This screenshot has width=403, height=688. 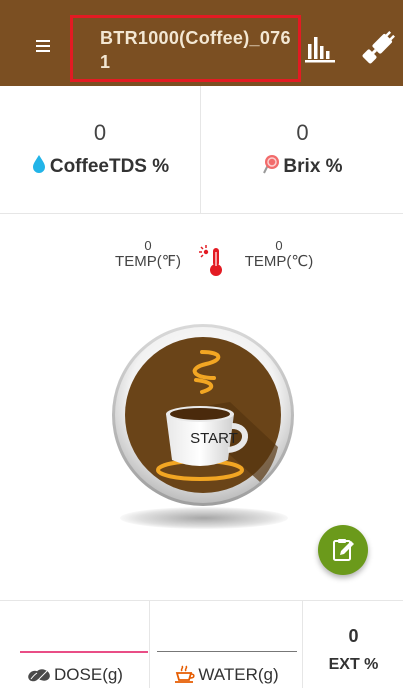 I want to click on device-title-highlight: BTR1000(Coffee)_0761, so click(x=185, y=48).